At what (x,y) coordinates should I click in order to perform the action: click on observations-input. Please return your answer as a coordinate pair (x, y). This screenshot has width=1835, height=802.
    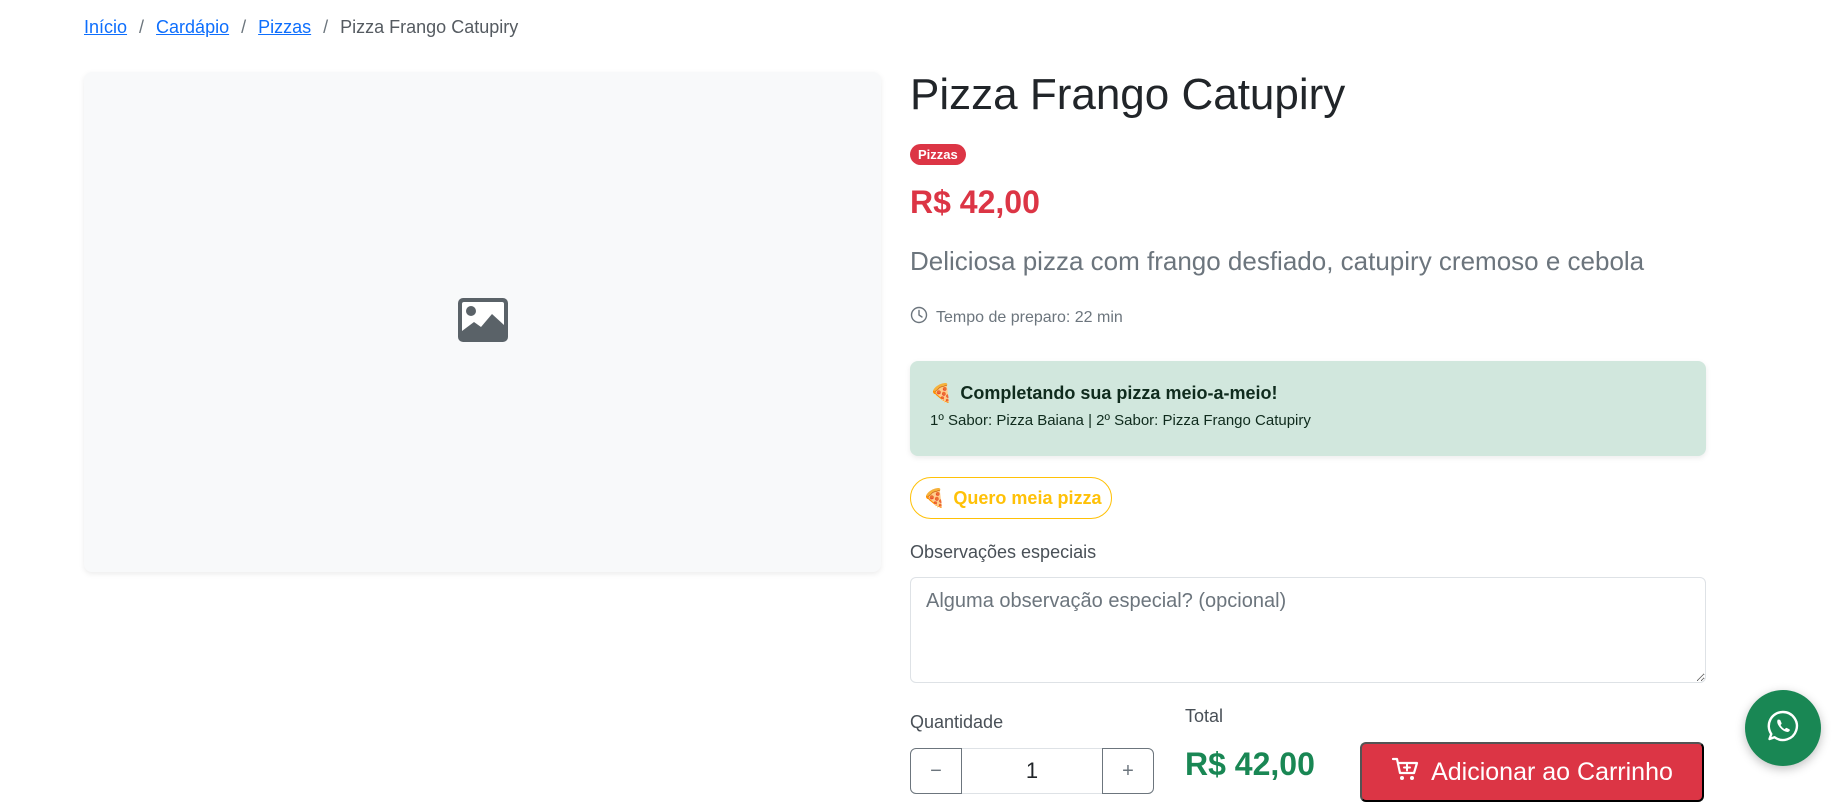
    Looking at the image, I should click on (1308, 630).